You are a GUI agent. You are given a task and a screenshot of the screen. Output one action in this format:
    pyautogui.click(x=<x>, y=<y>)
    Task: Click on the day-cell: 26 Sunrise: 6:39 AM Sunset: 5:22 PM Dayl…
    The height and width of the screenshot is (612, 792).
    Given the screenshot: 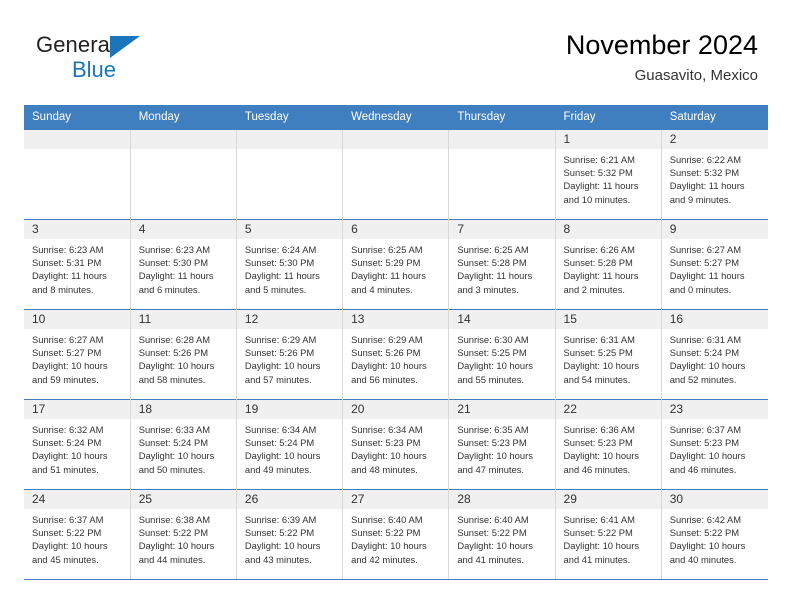 What is the action you would take?
    pyautogui.click(x=289, y=534)
    